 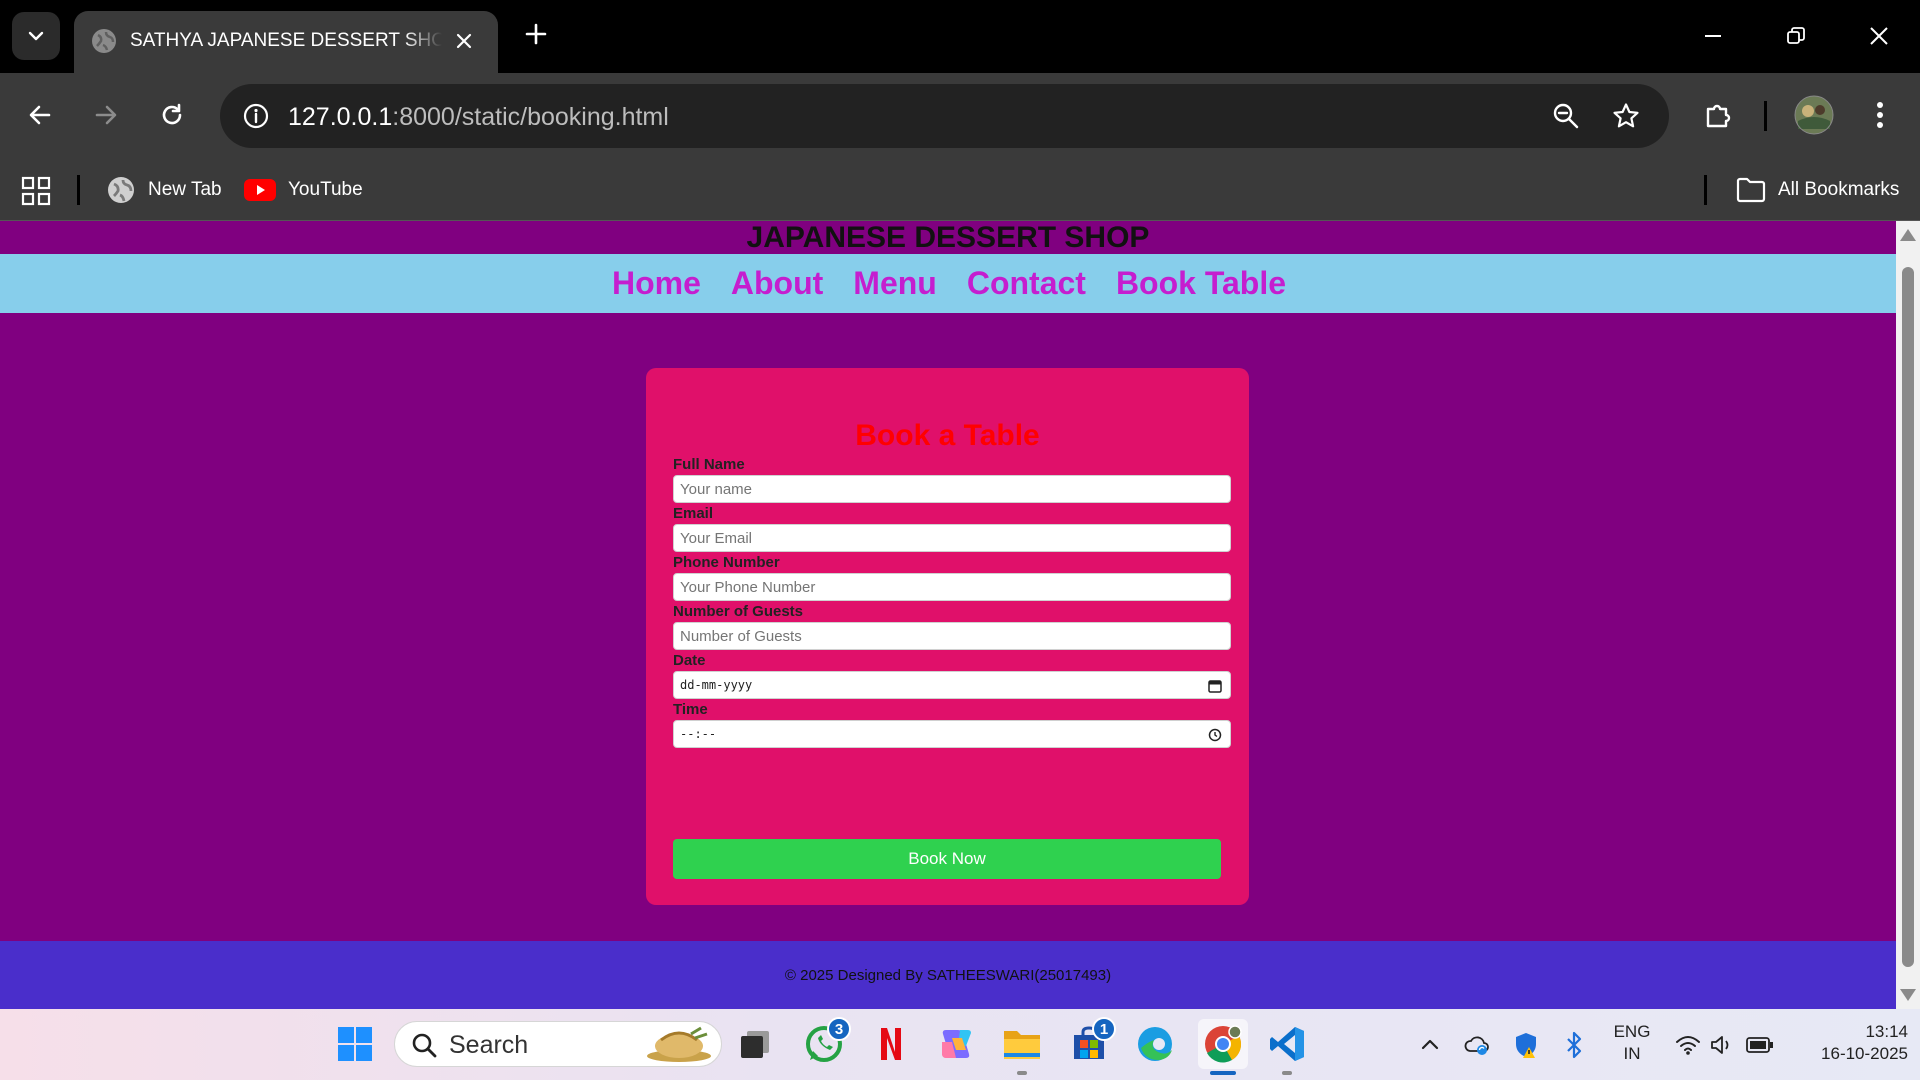 I want to click on tab-search-button, so click(x=36, y=36).